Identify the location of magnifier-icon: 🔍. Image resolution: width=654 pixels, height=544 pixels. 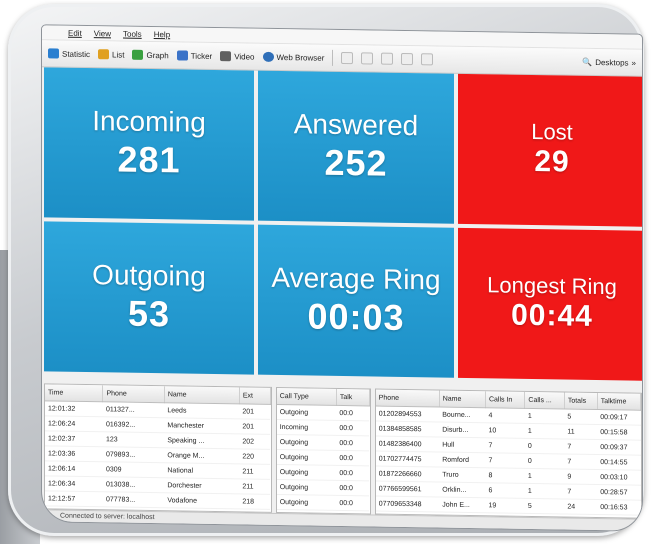
(587, 62).